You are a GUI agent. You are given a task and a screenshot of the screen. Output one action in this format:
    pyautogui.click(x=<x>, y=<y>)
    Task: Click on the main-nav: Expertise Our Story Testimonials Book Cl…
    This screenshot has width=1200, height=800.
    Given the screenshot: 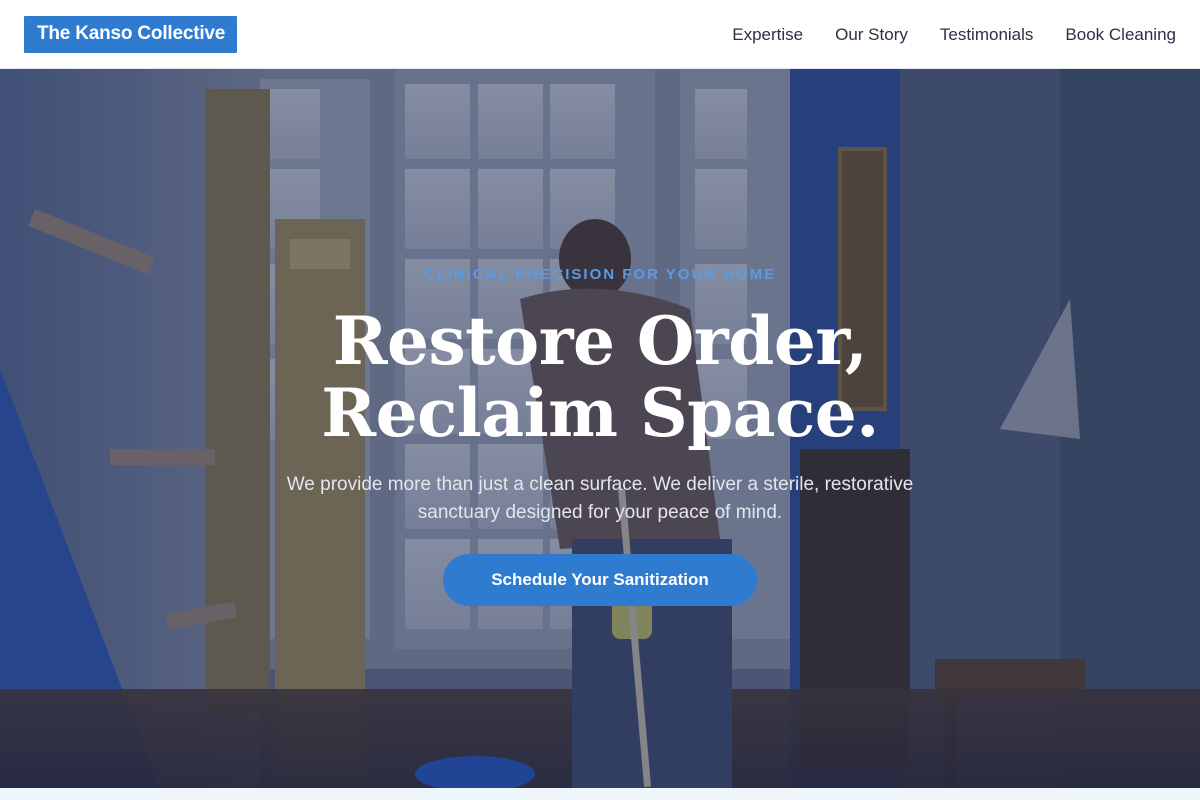 What is the action you would take?
    pyautogui.click(x=938, y=34)
    